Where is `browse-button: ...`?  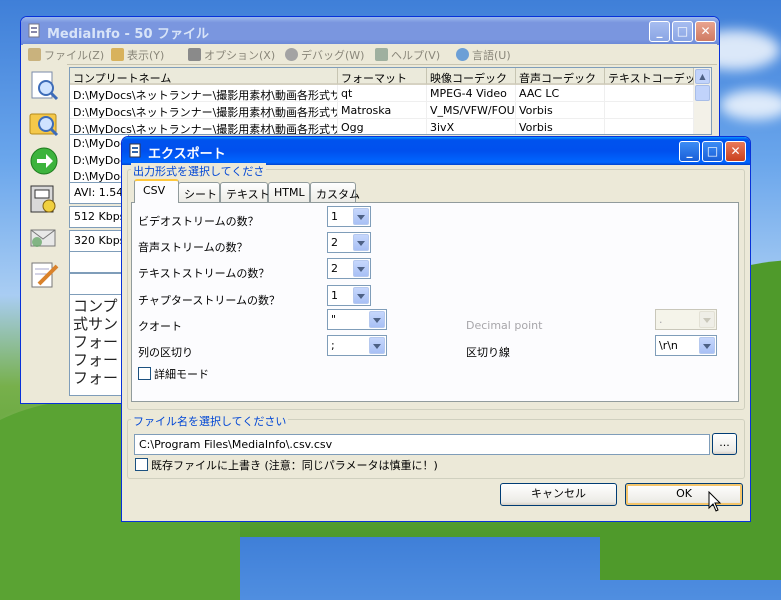
browse-button: ... is located at coordinates (724, 444).